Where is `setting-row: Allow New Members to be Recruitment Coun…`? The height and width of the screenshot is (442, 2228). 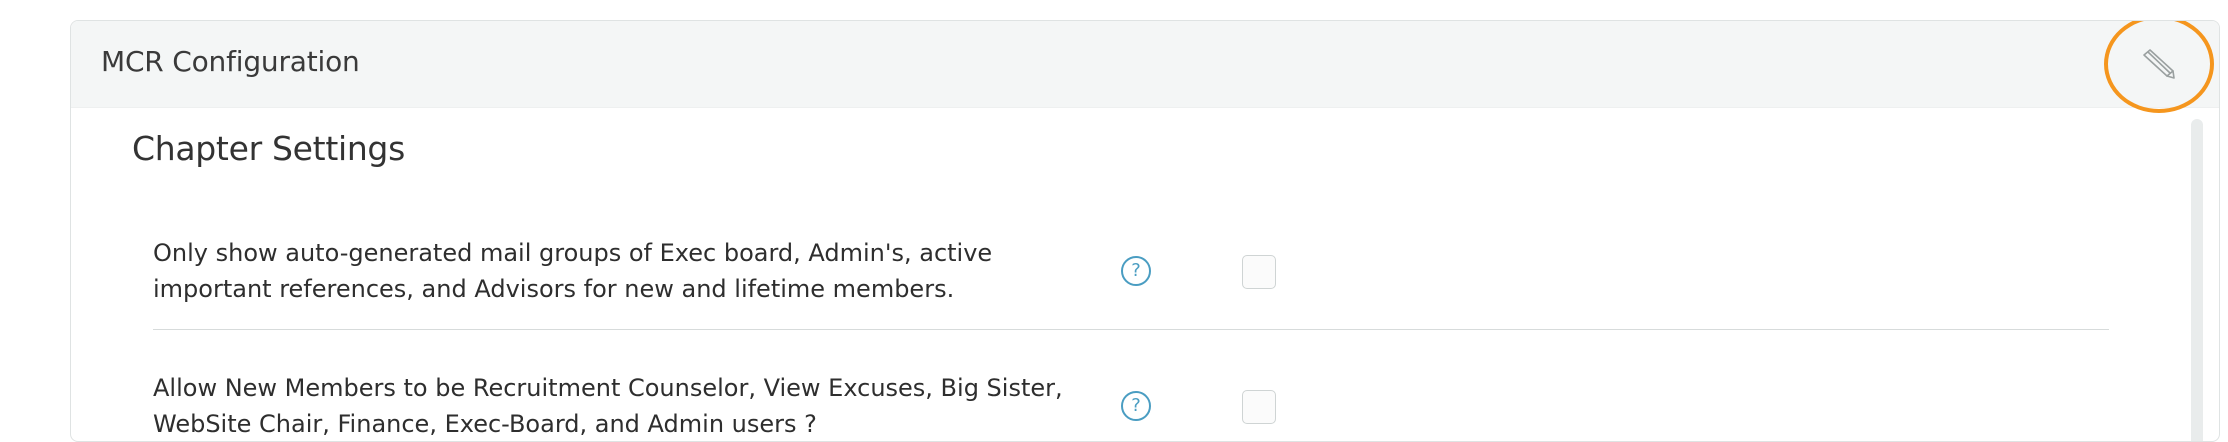 setting-row: Allow New Members to be Recruitment Coun… is located at coordinates (1131, 403).